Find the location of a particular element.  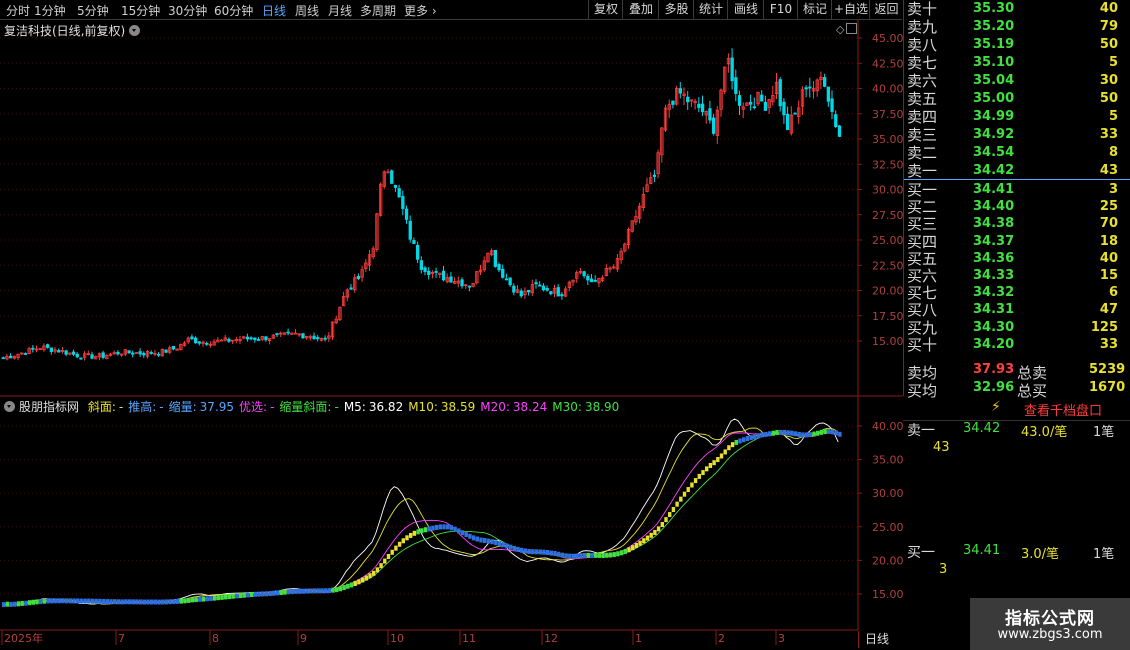

main-axis-label: 30.00 is located at coordinates (887, 190).